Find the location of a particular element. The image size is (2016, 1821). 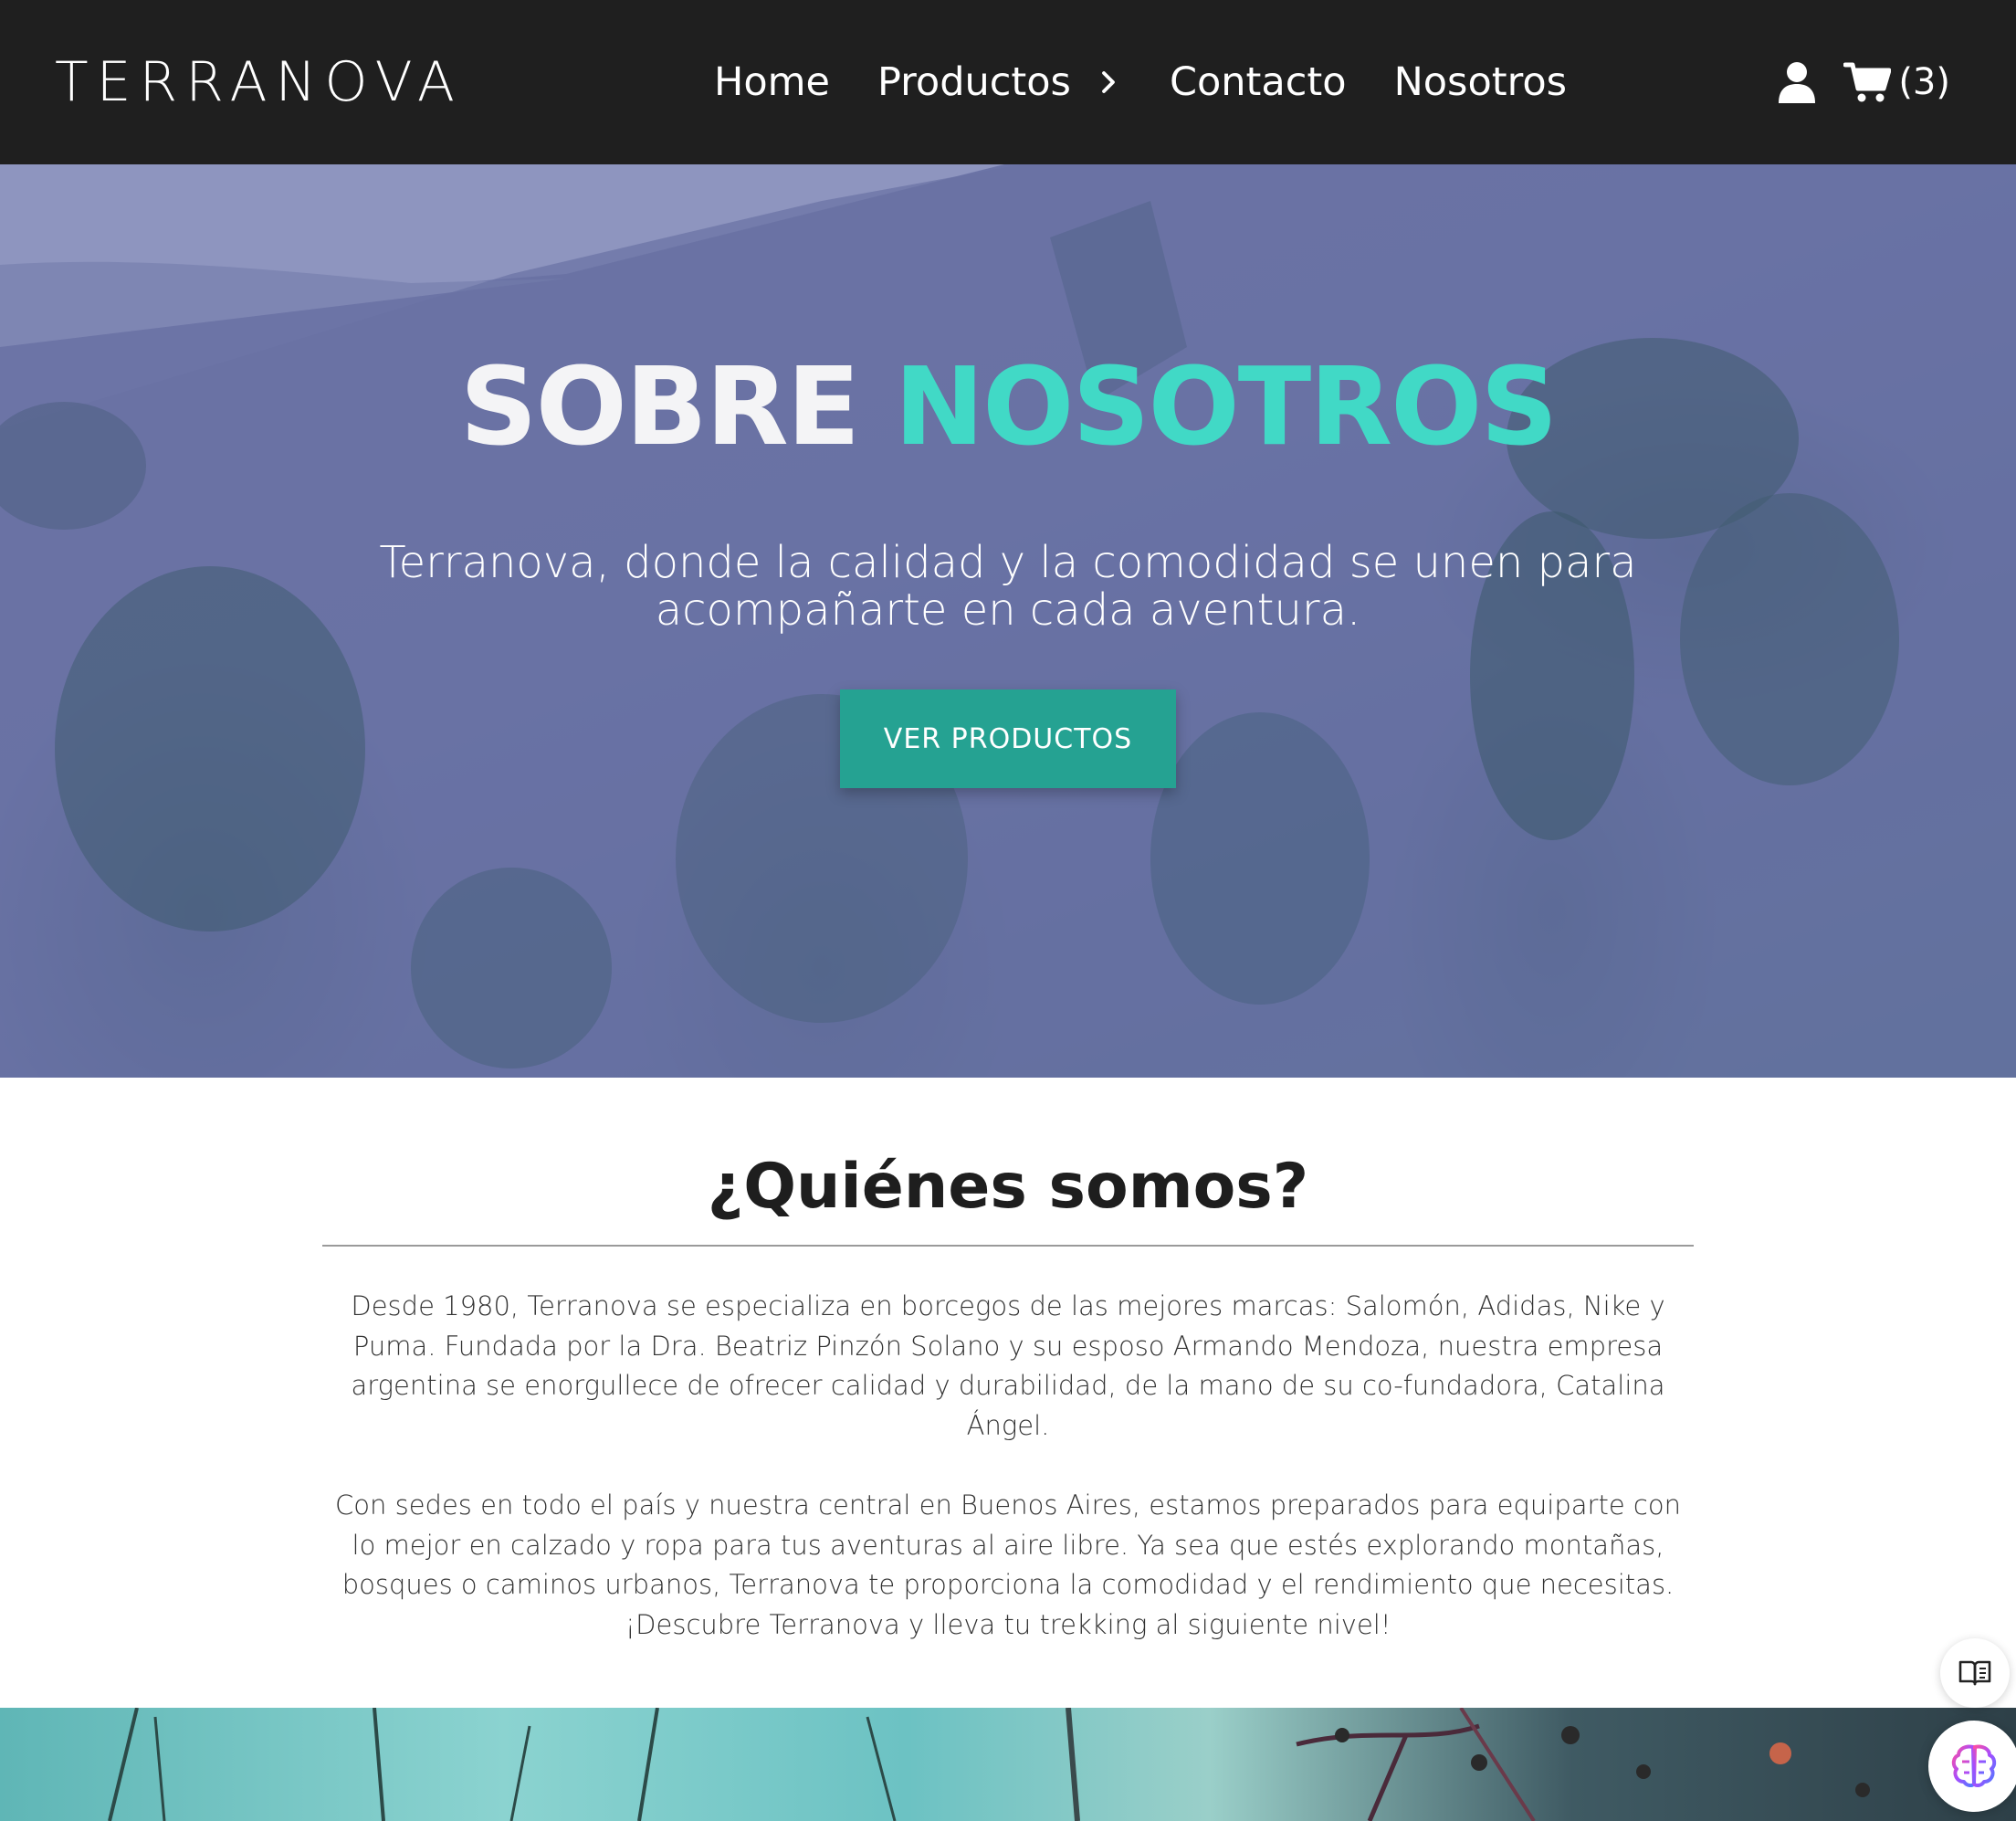

reader-mode-button is located at coordinates (1975, 1673).